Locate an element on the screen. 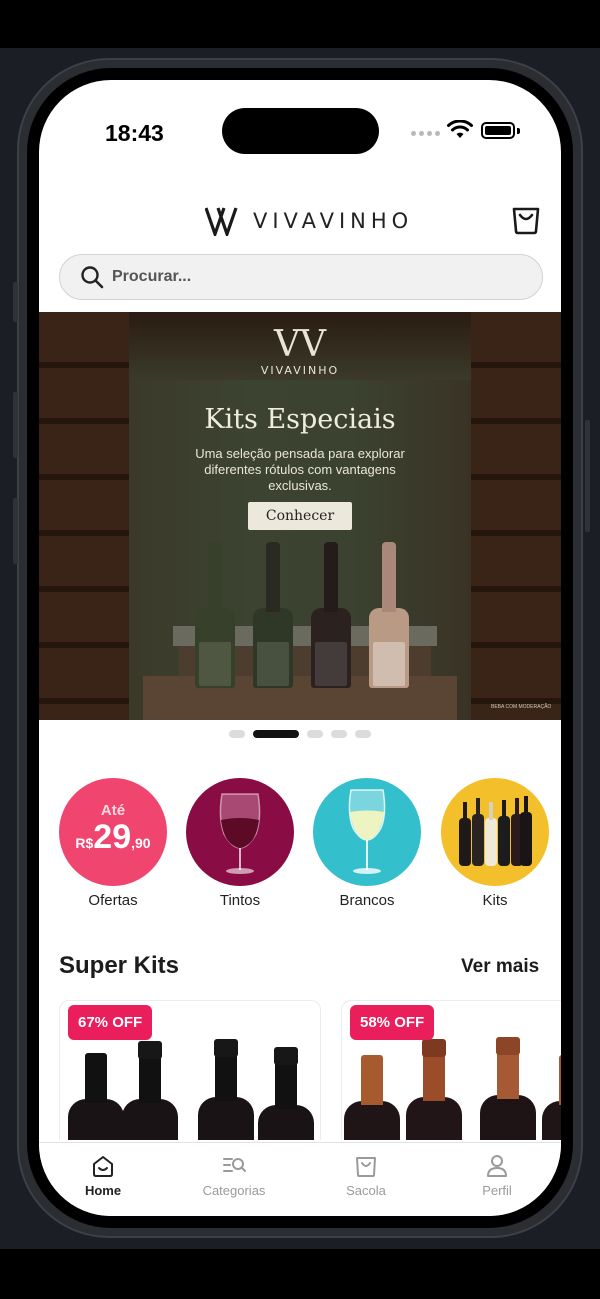 This screenshot has height=1299, width=600. status-time: 18:43 is located at coordinates (134, 133).